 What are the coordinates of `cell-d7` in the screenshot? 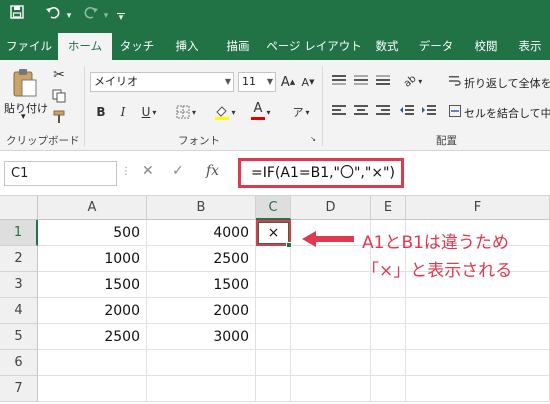 It's located at (331, 389).